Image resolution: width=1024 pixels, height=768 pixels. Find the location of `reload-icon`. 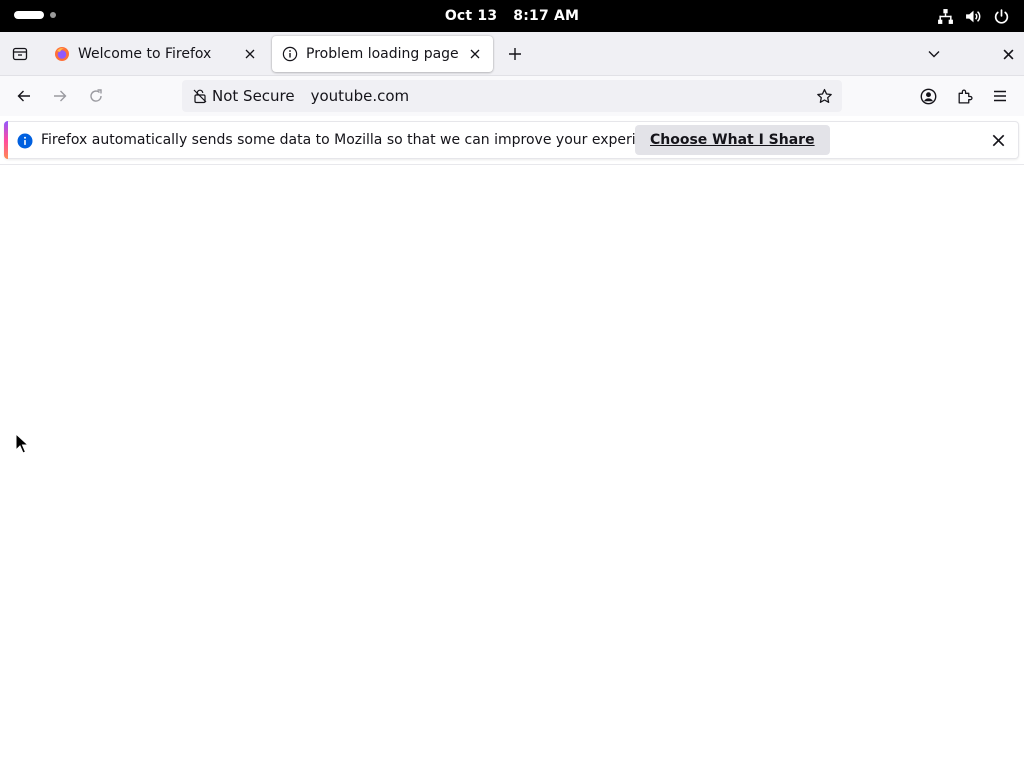

reload-icon is located at coordinates (96, 95).